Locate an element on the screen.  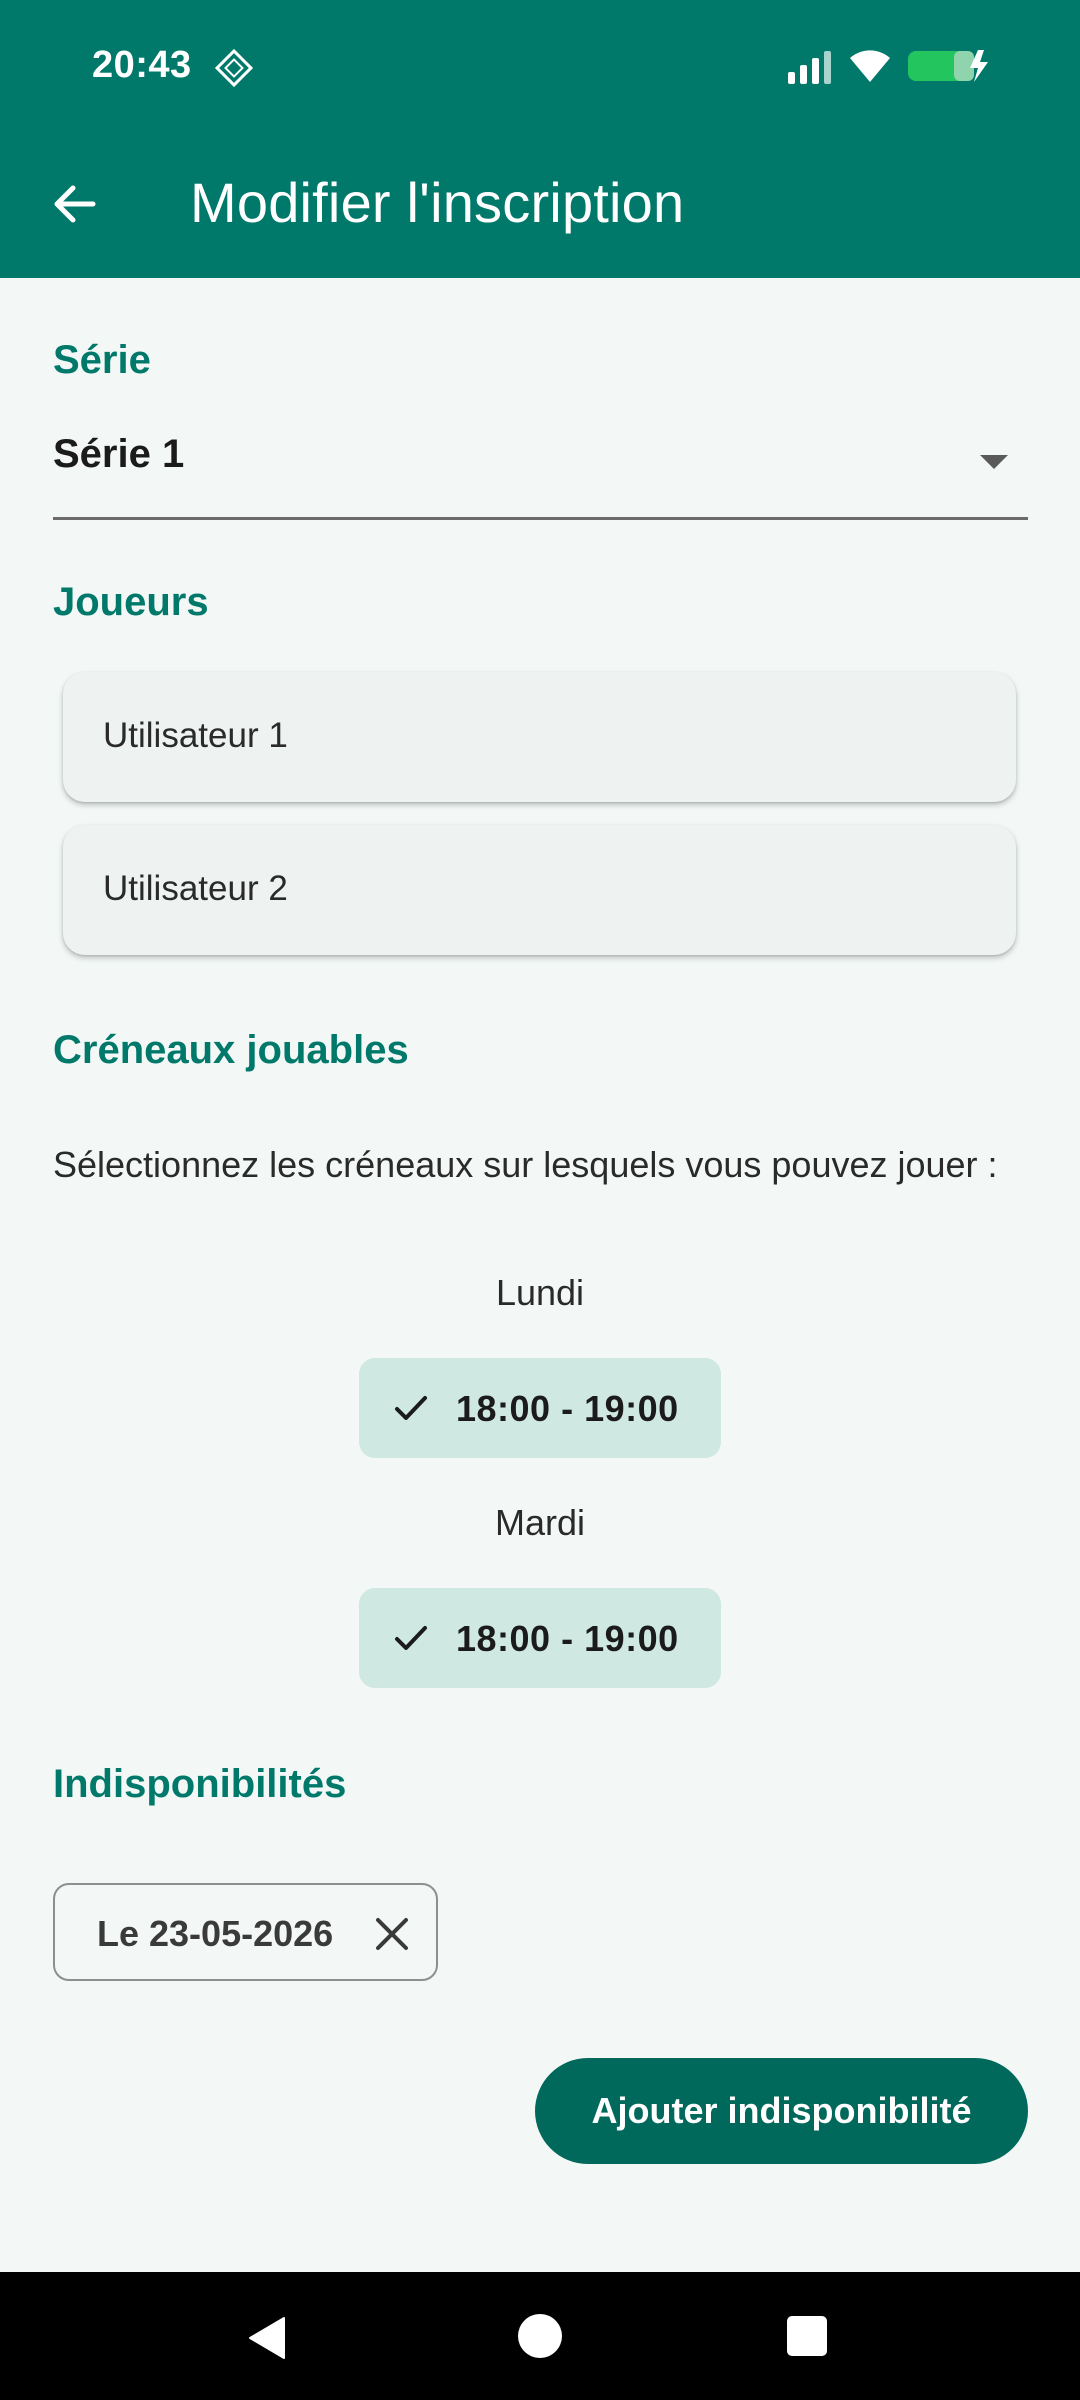
player-name: Utilisateur 1 is located at coordinates (195, 735).